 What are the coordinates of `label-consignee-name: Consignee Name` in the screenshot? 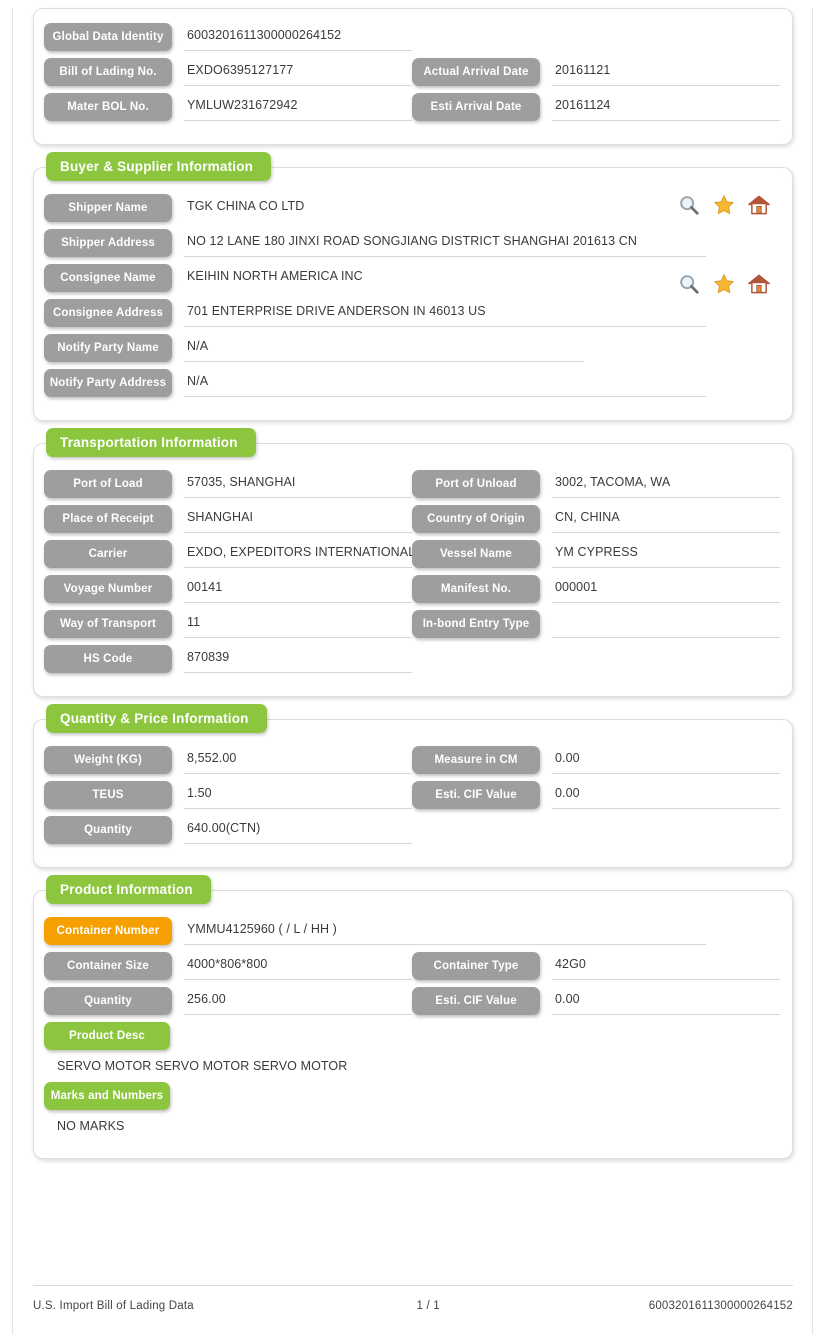 It's located at (108, 278).